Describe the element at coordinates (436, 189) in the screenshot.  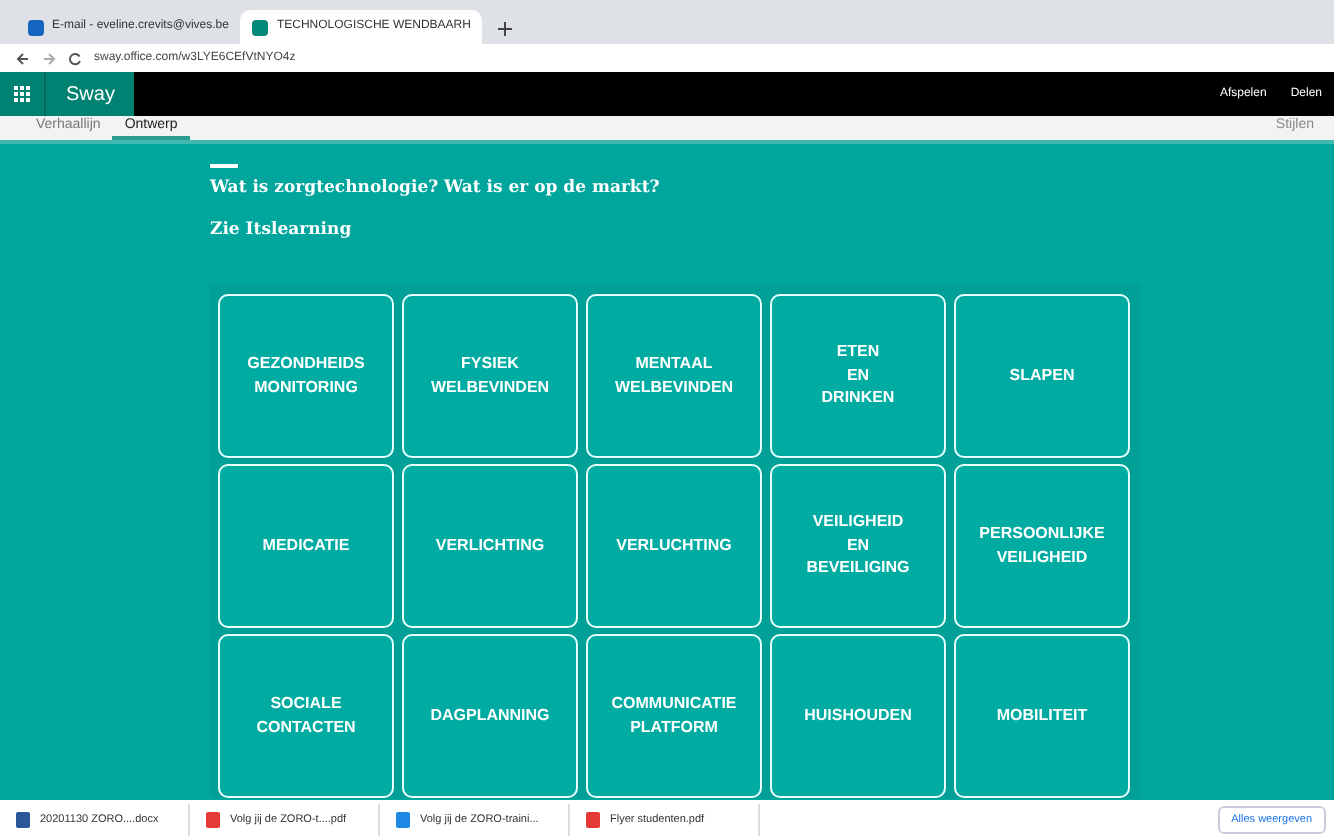
I see `heading: Wat is zorgtechnologie? Wat is er op de markt?` at that location.